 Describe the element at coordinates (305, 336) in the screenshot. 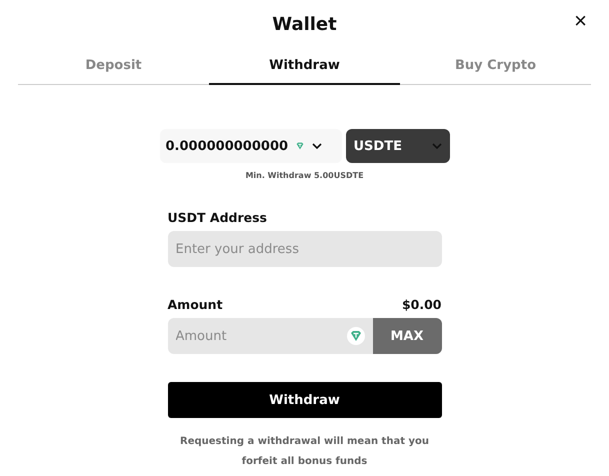

I see `amount-field: Amount MAX` at that location.